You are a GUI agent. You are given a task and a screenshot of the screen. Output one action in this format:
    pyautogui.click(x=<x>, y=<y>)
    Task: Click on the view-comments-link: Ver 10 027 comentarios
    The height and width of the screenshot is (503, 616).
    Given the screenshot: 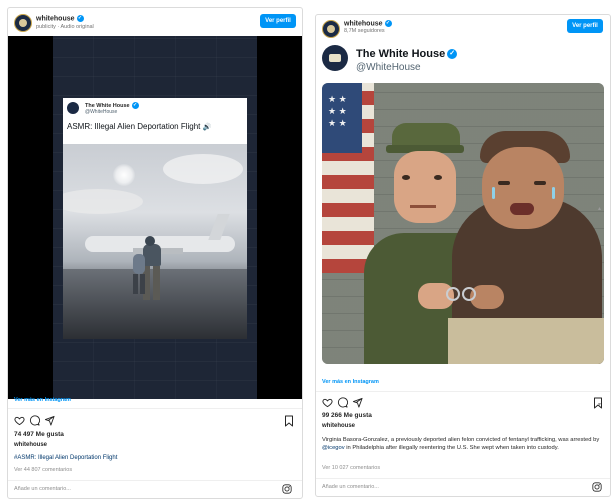 What is the action you would take?
    pyautogui.click(x=351, y=468)
    